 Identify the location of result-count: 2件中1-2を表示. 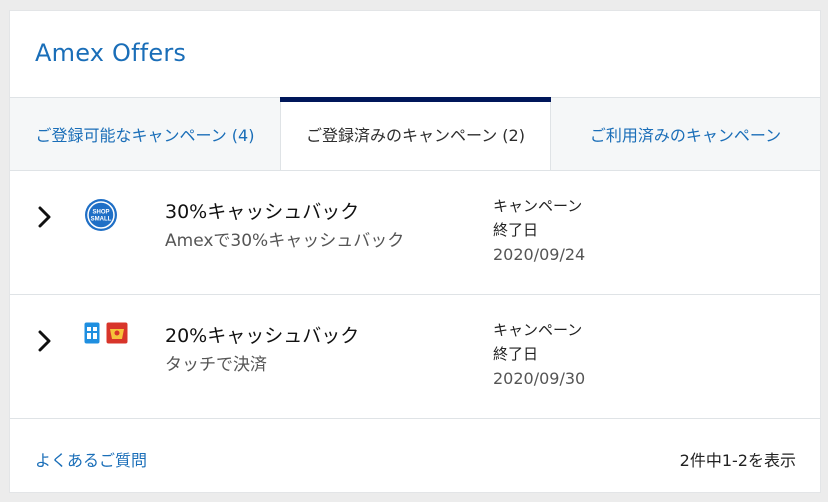
(737, 460).